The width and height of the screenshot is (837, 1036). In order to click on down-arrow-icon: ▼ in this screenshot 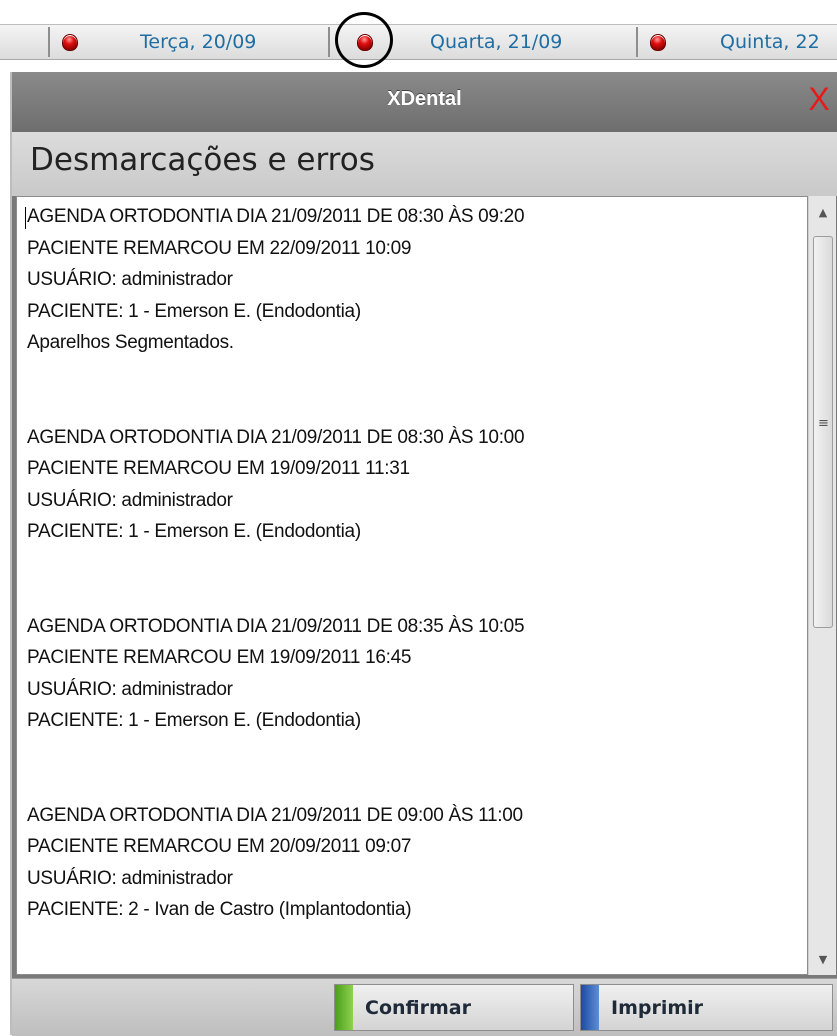, I will do `click(823, 960)`.